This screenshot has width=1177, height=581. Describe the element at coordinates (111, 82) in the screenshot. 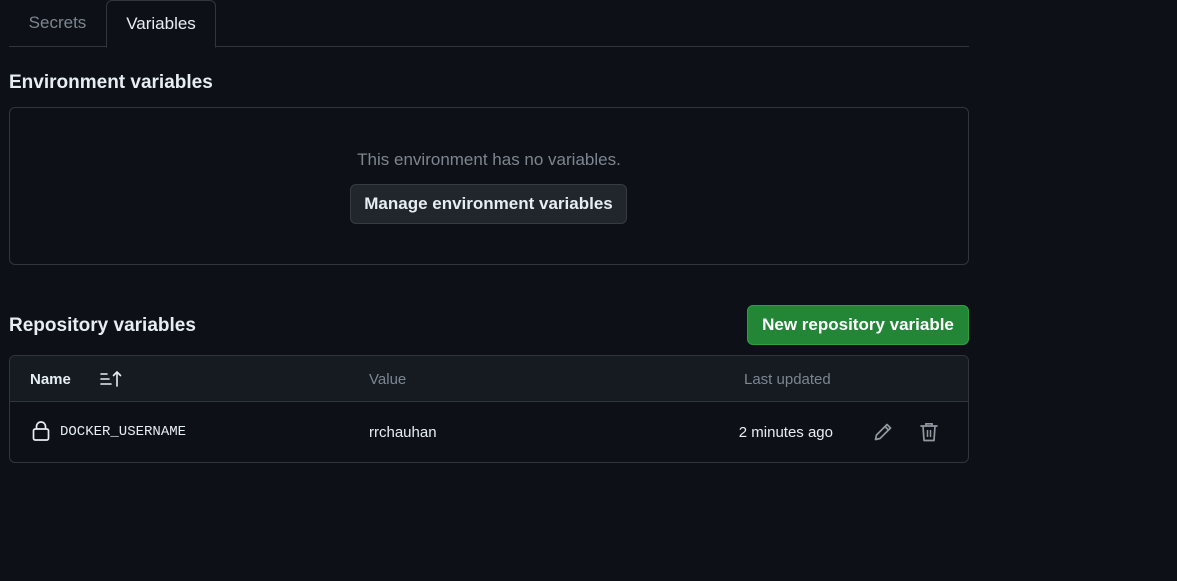

I see `environment-variables-heading: Environment variables` at that location.